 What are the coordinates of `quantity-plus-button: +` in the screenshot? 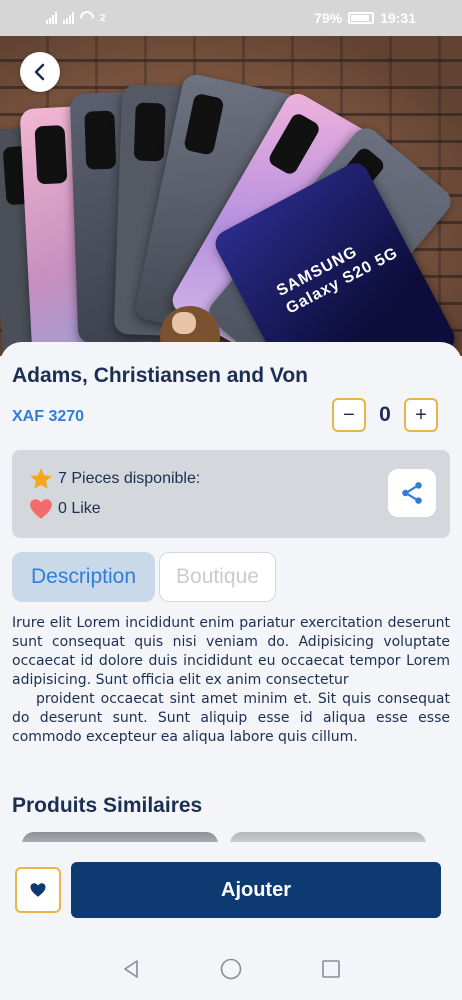 It's located at (421, 415).